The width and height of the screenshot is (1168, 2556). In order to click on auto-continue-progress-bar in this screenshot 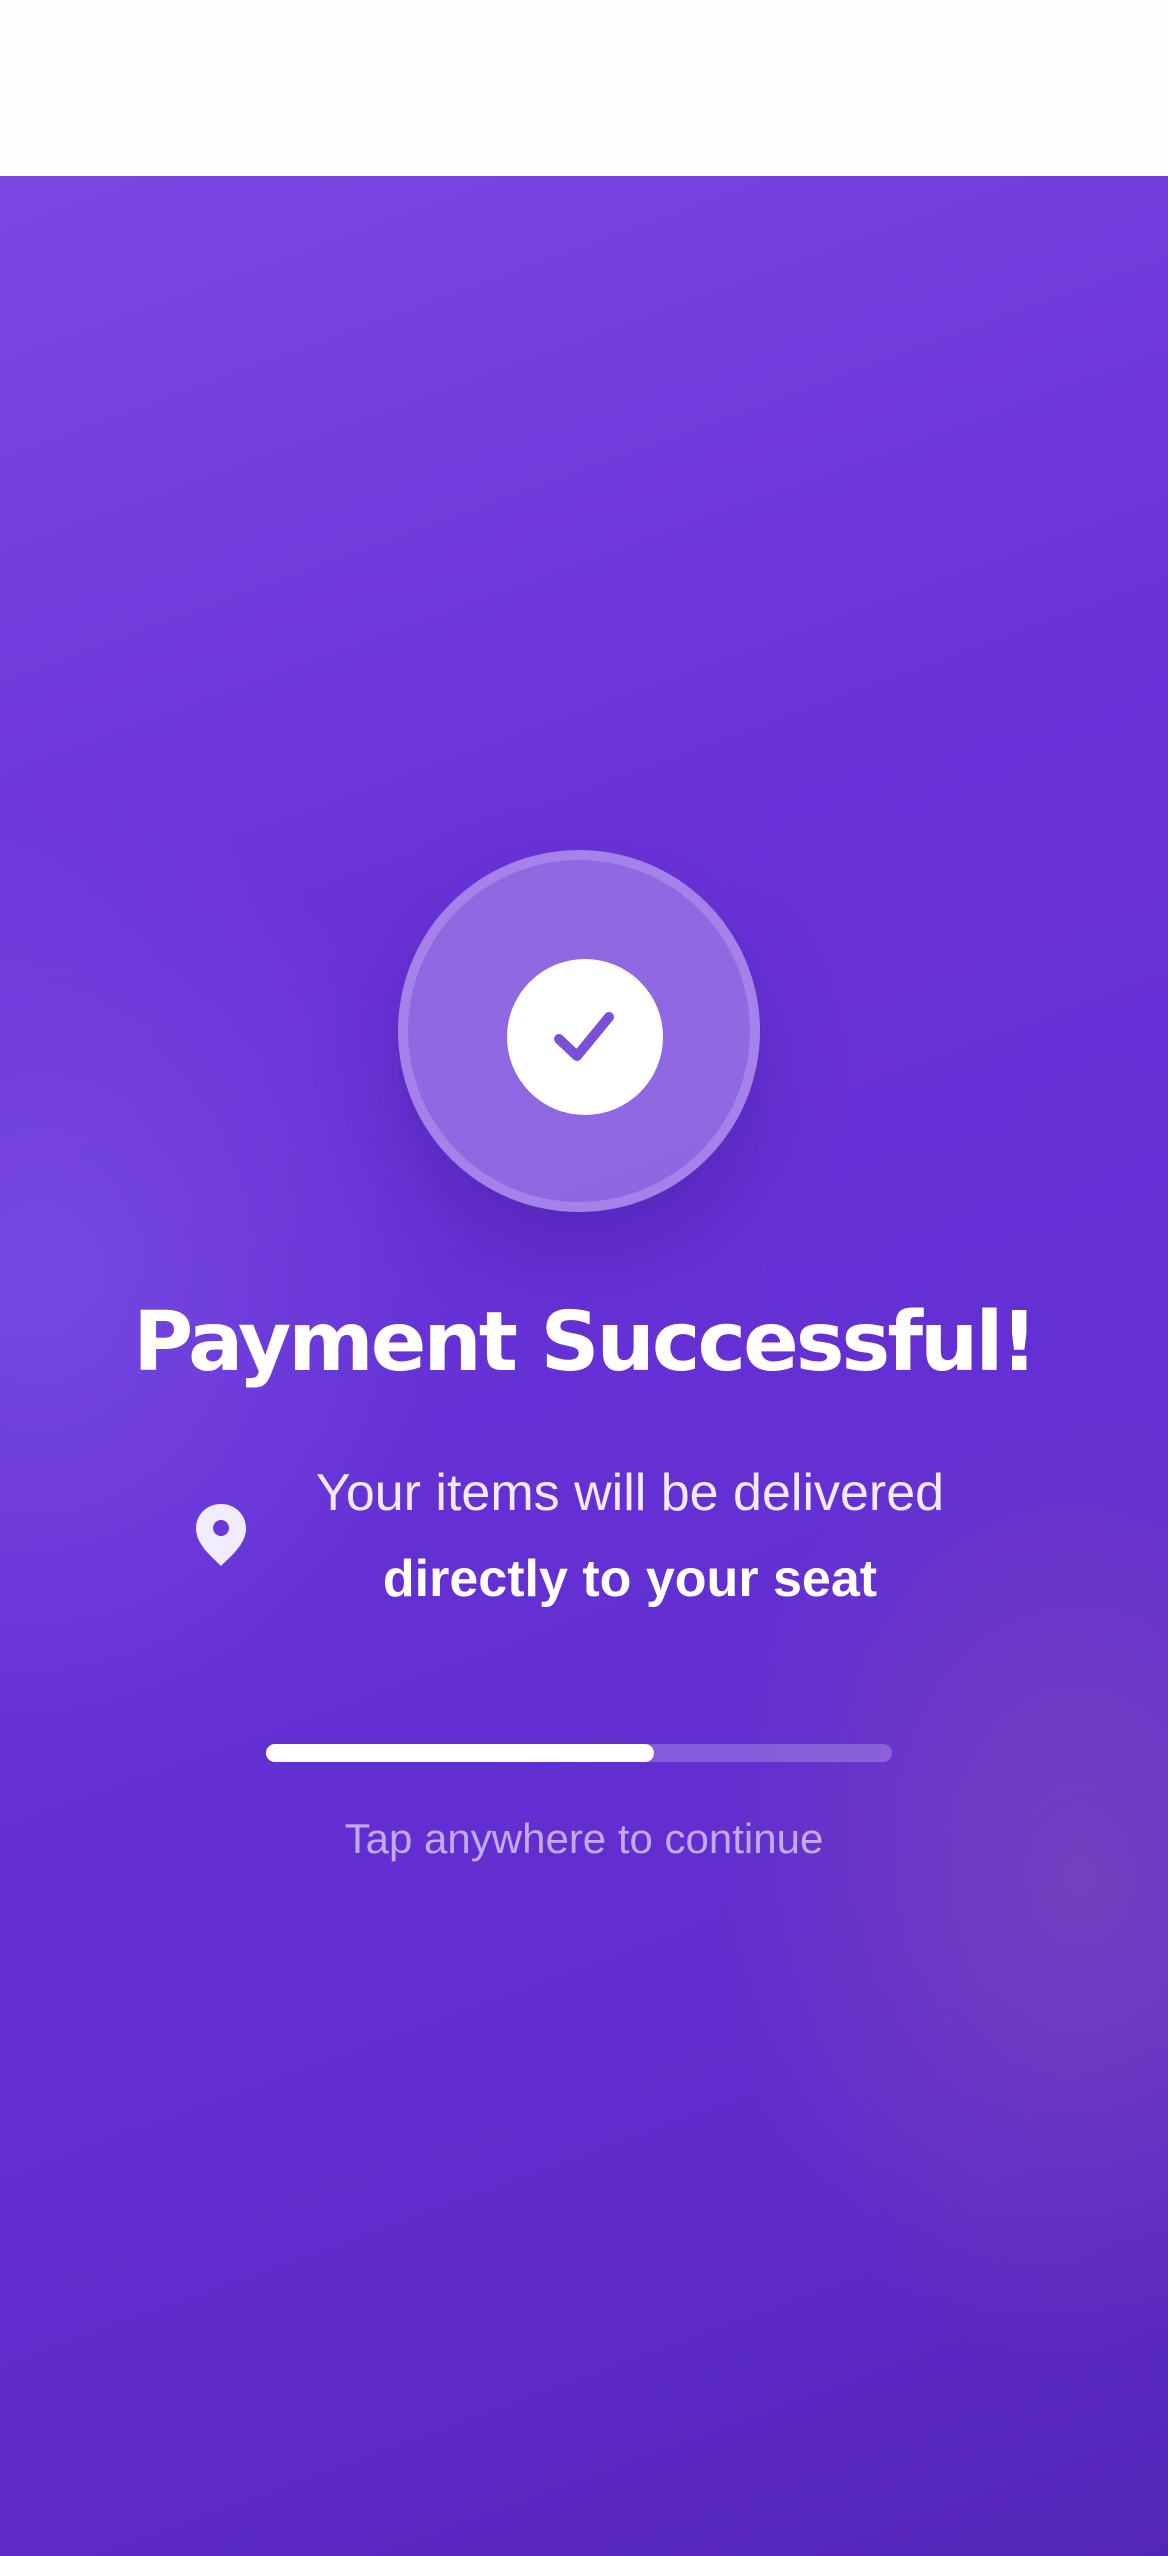, I will do `click(579, 1753)`.